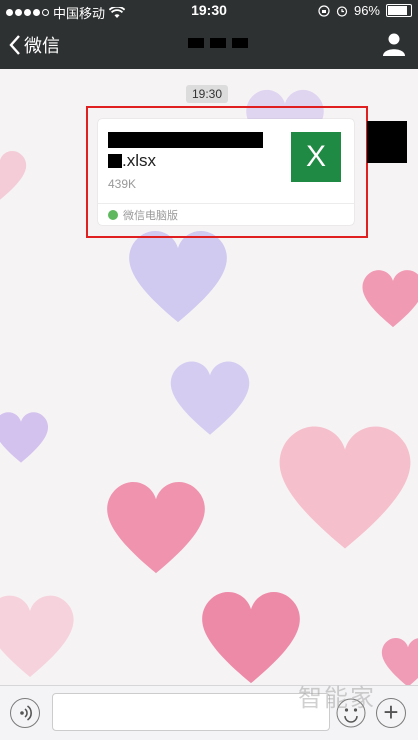  I want to click on sender-avatar-redacted, so click(387, 142).